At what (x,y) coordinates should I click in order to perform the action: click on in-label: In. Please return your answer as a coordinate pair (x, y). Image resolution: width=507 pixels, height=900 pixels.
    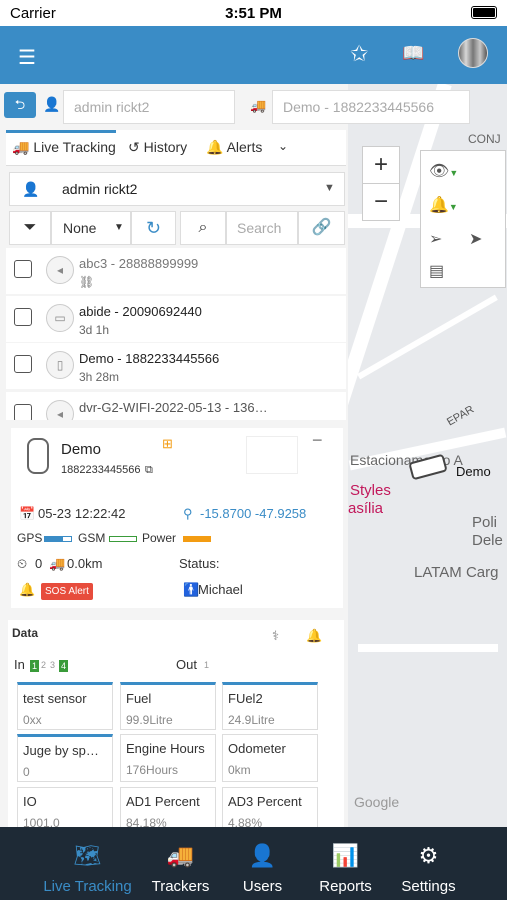
    Looking at the image, I should click on (19, 664).